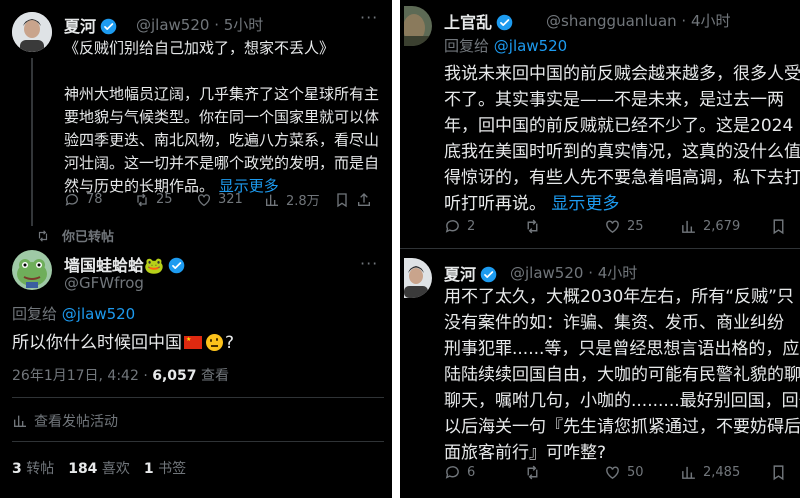  I want to click on panel-divider, so click(396, 249).